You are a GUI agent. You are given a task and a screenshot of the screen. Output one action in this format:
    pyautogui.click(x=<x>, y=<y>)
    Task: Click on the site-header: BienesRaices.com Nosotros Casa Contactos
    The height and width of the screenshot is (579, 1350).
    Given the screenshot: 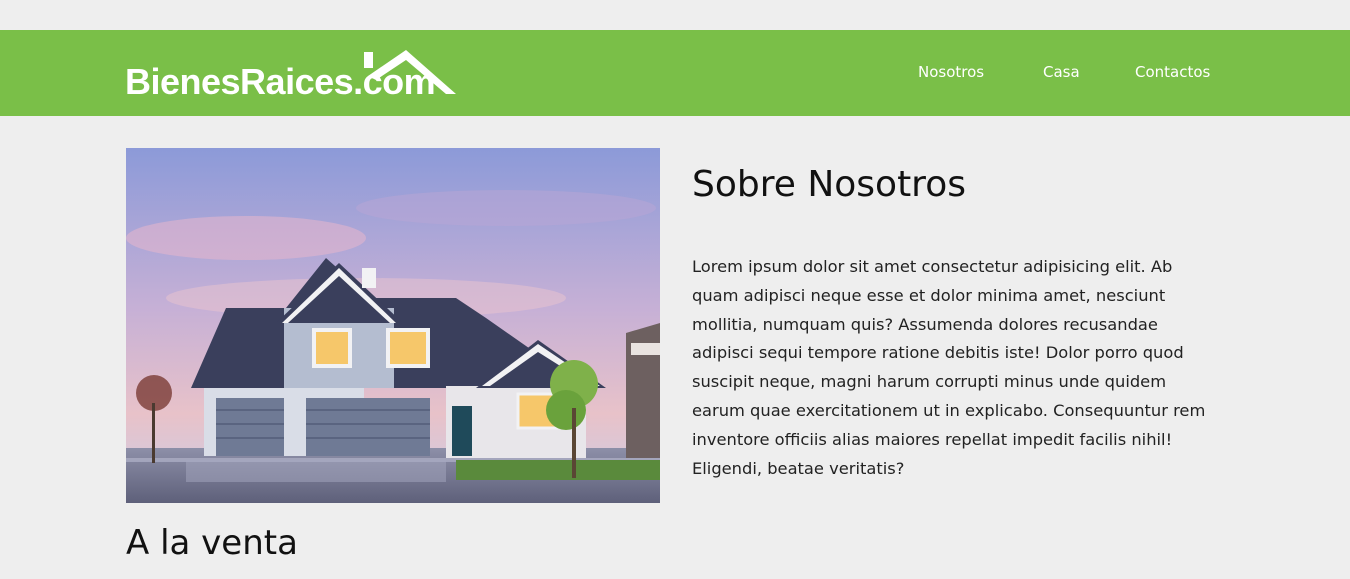 What is the action you would take?
    pyautogui.click(x=675, y=73)
    